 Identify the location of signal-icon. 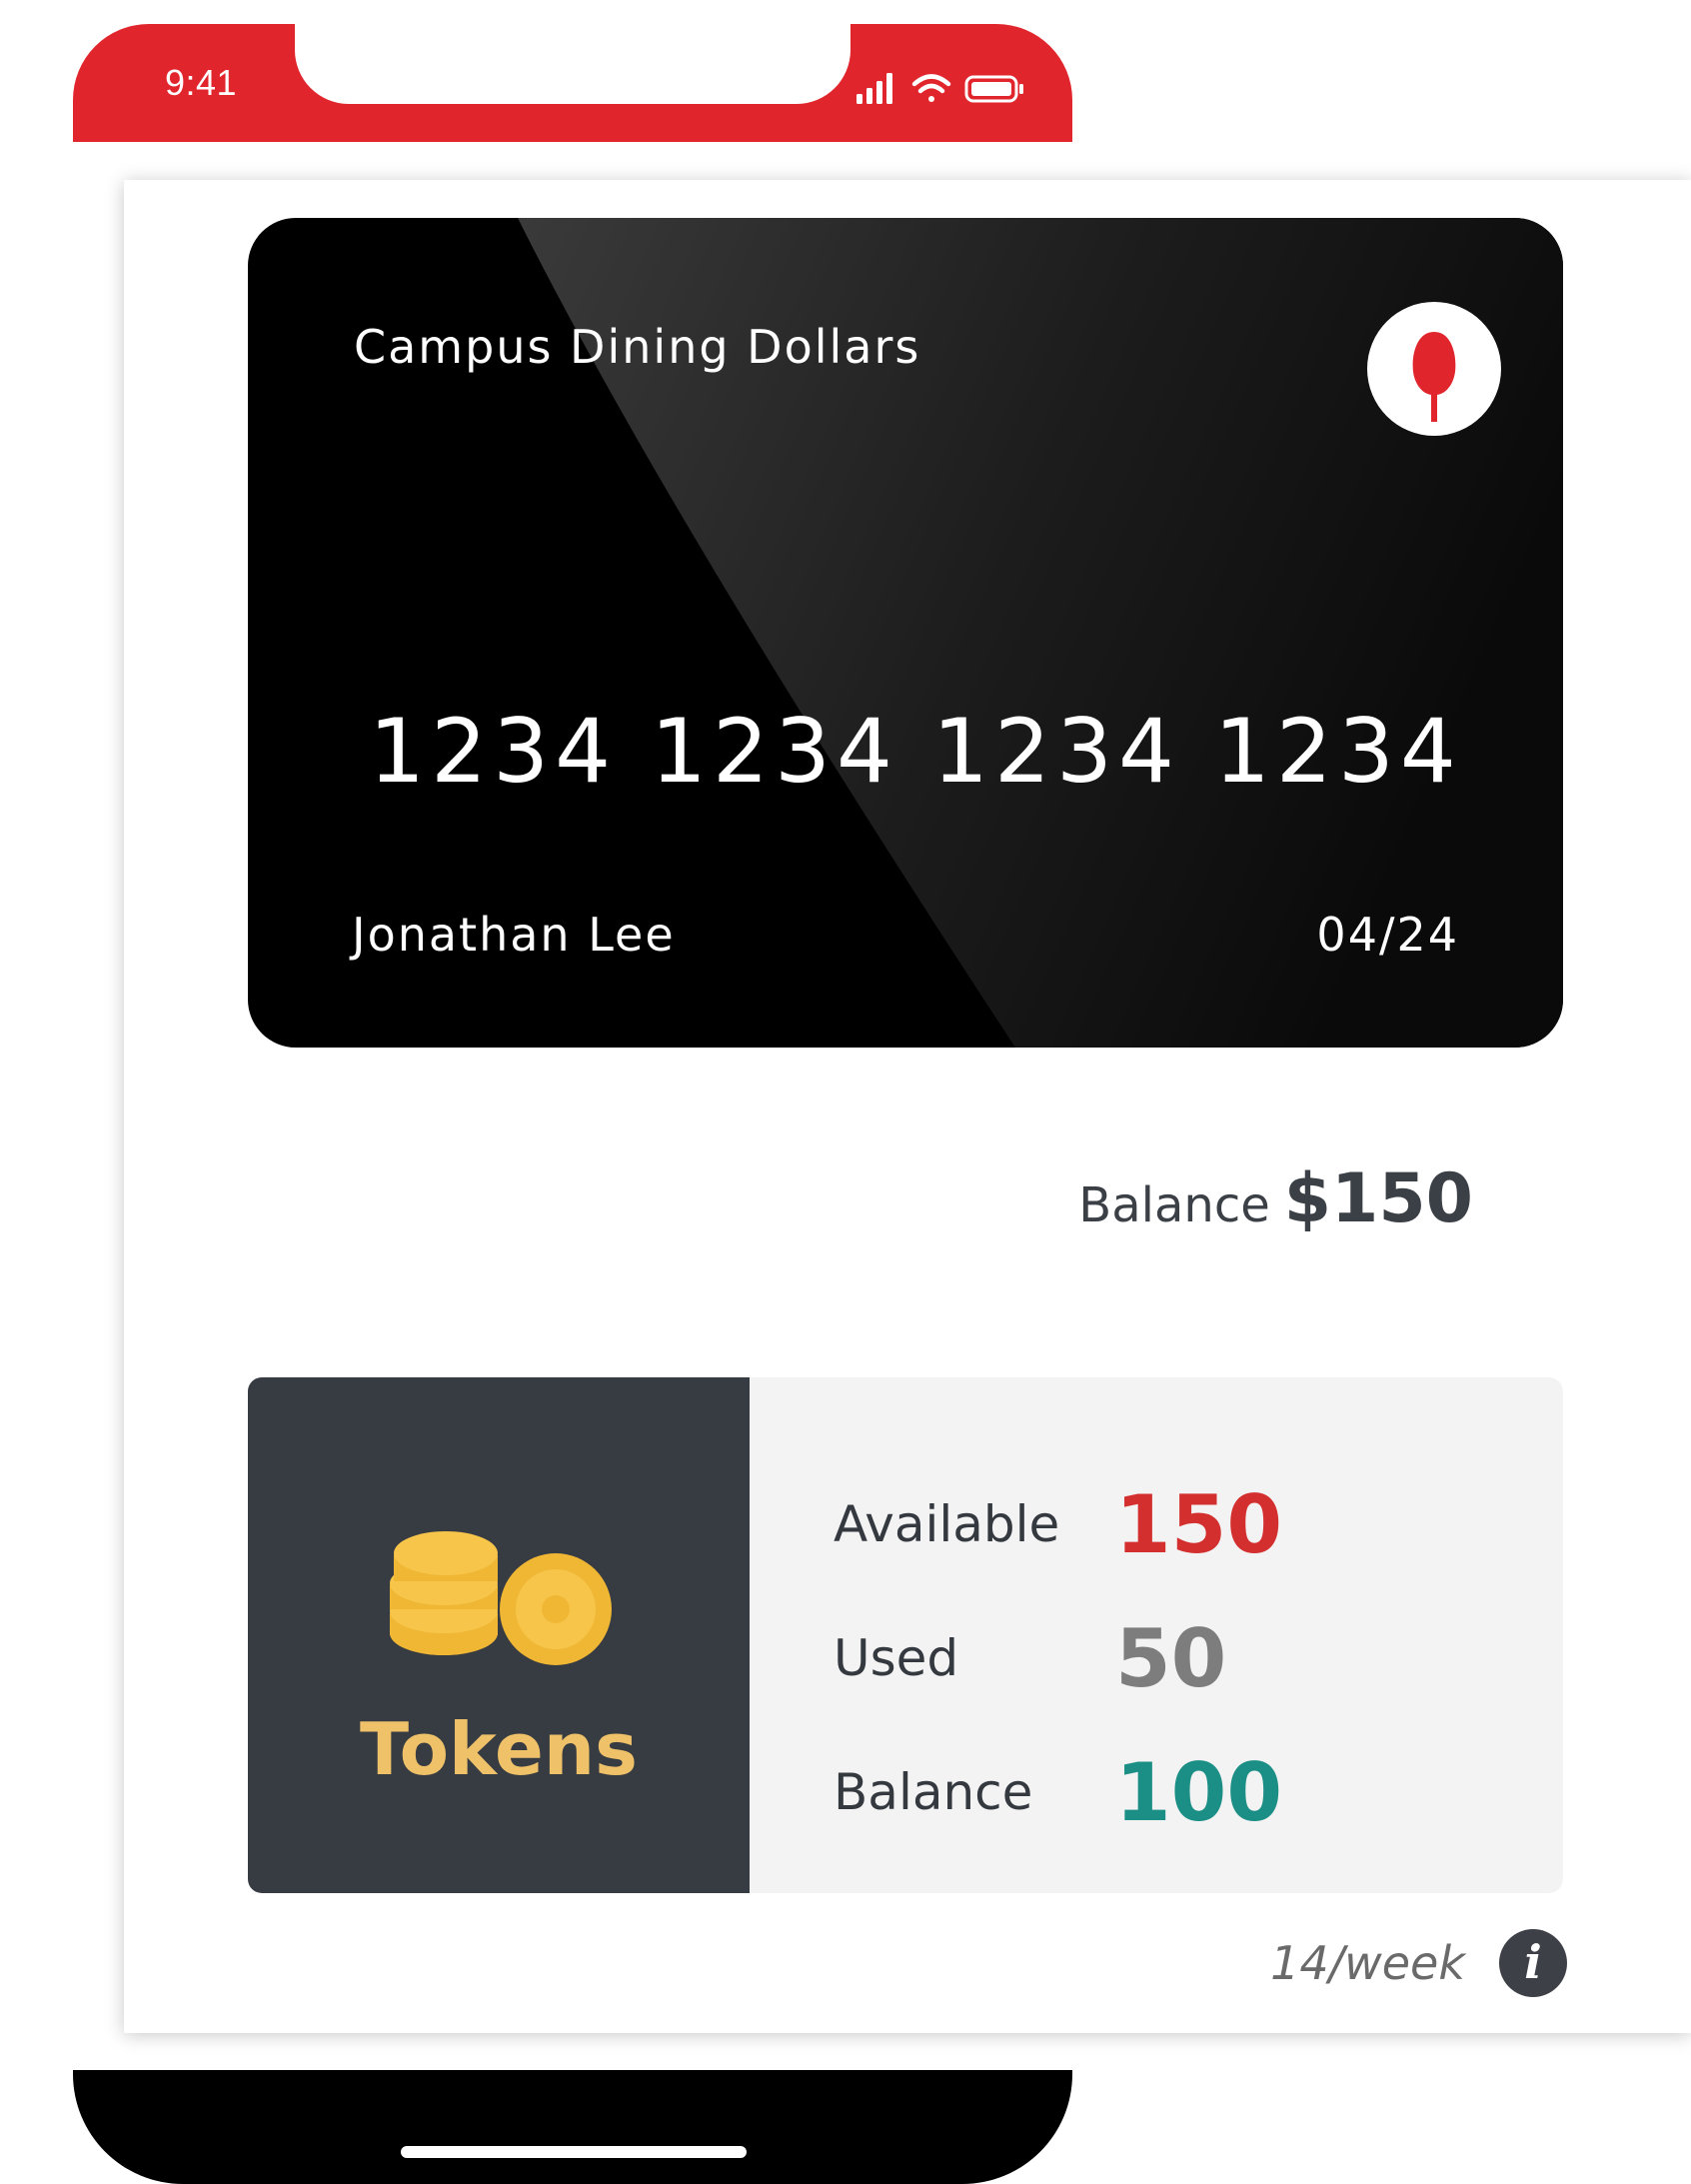
(874, 88).